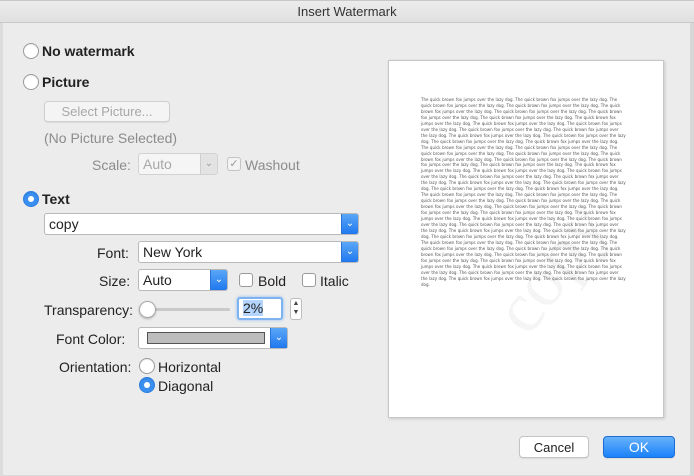 Image resolution: width=694 pixels, height=476 pixels. I want to click on watermark-text-value: copy, so click(64, 224).